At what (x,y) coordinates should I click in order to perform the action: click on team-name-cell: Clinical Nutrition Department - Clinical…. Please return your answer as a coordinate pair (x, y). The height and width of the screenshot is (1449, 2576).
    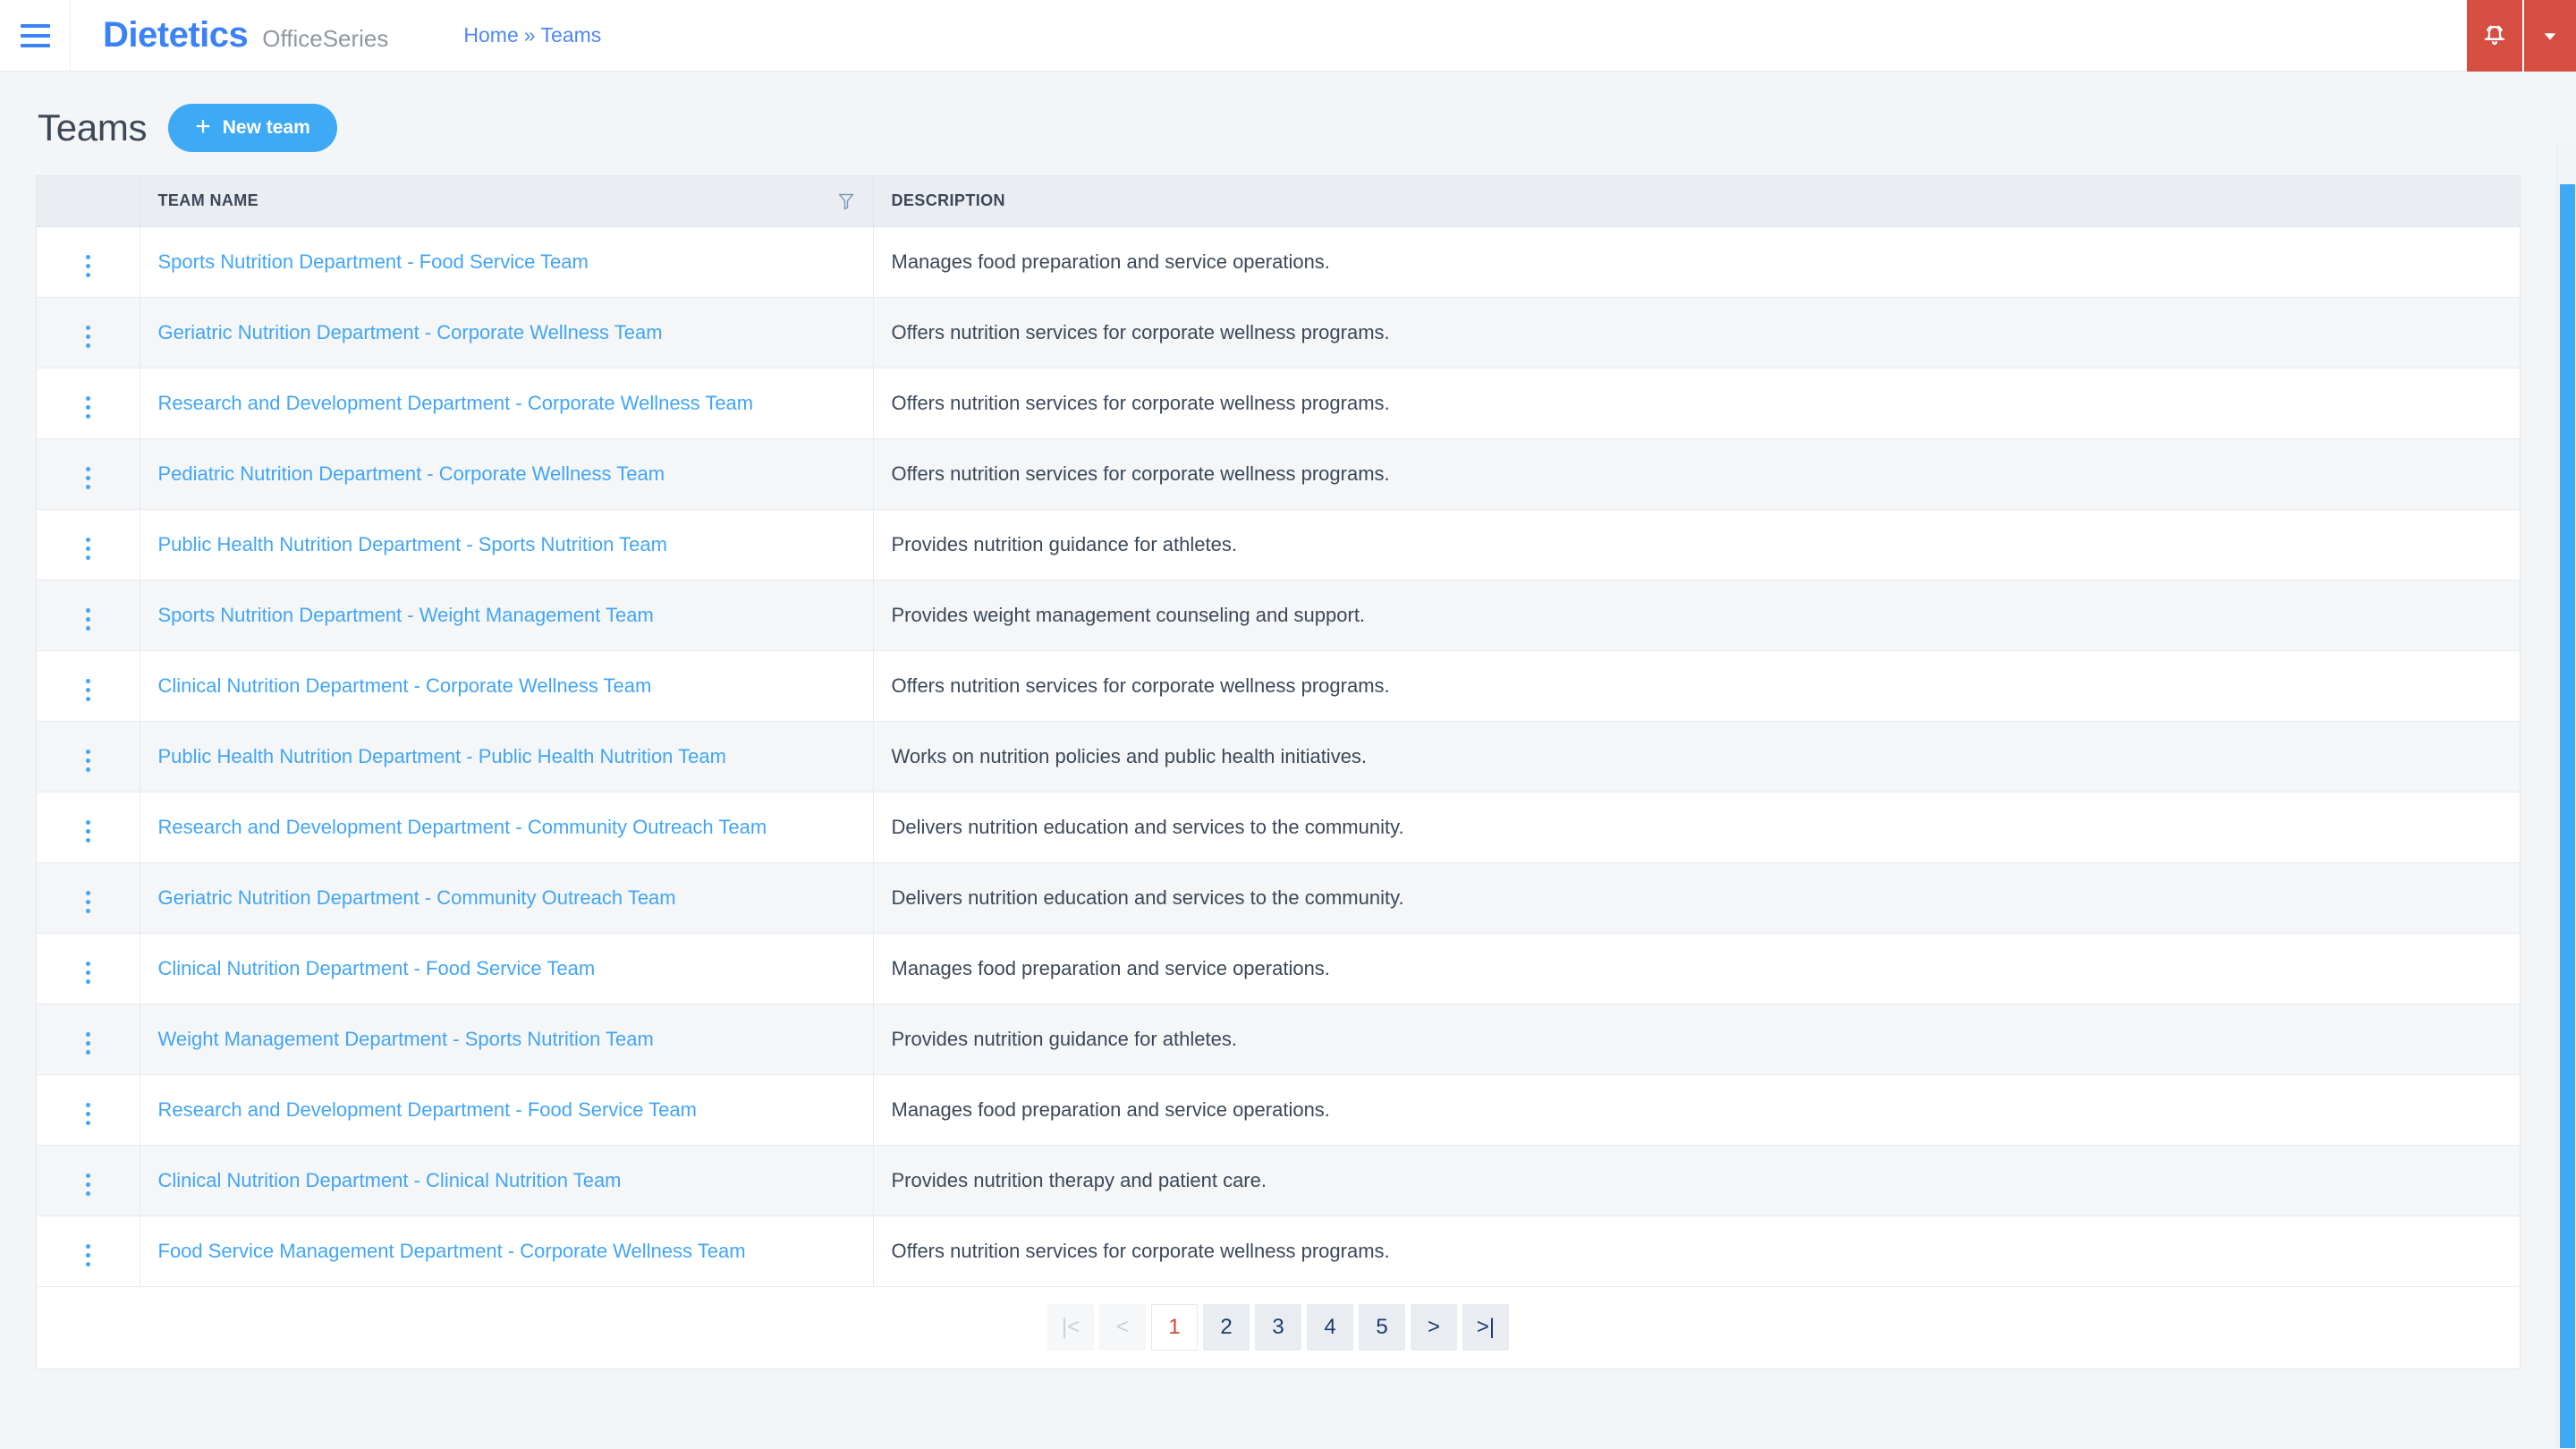
    Looking at the image, I should click on (507, 1180).